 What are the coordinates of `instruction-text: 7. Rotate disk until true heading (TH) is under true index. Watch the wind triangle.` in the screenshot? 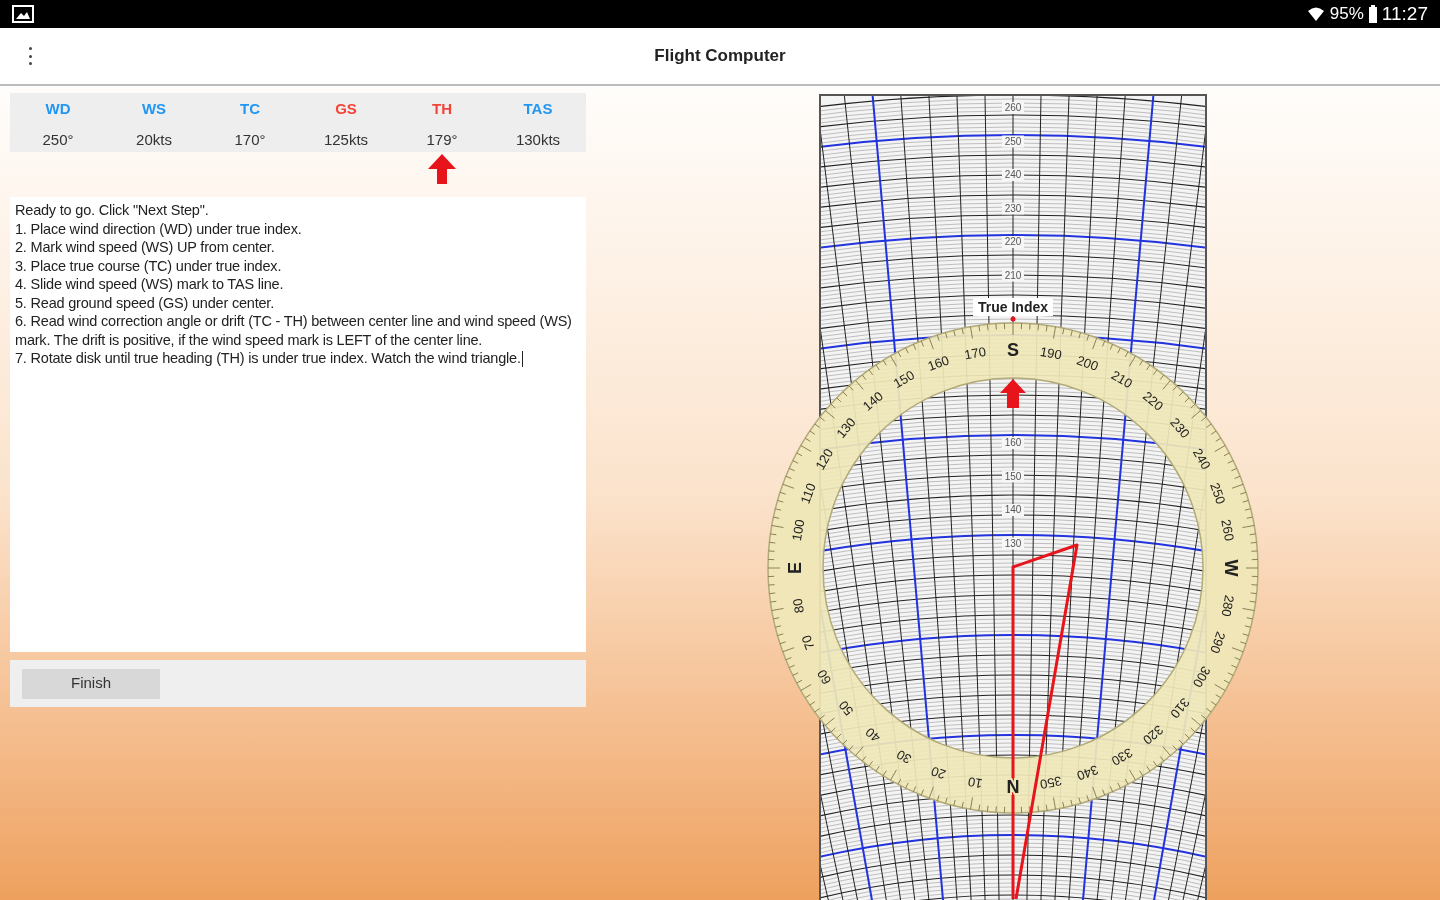 It's located at (269, 358).